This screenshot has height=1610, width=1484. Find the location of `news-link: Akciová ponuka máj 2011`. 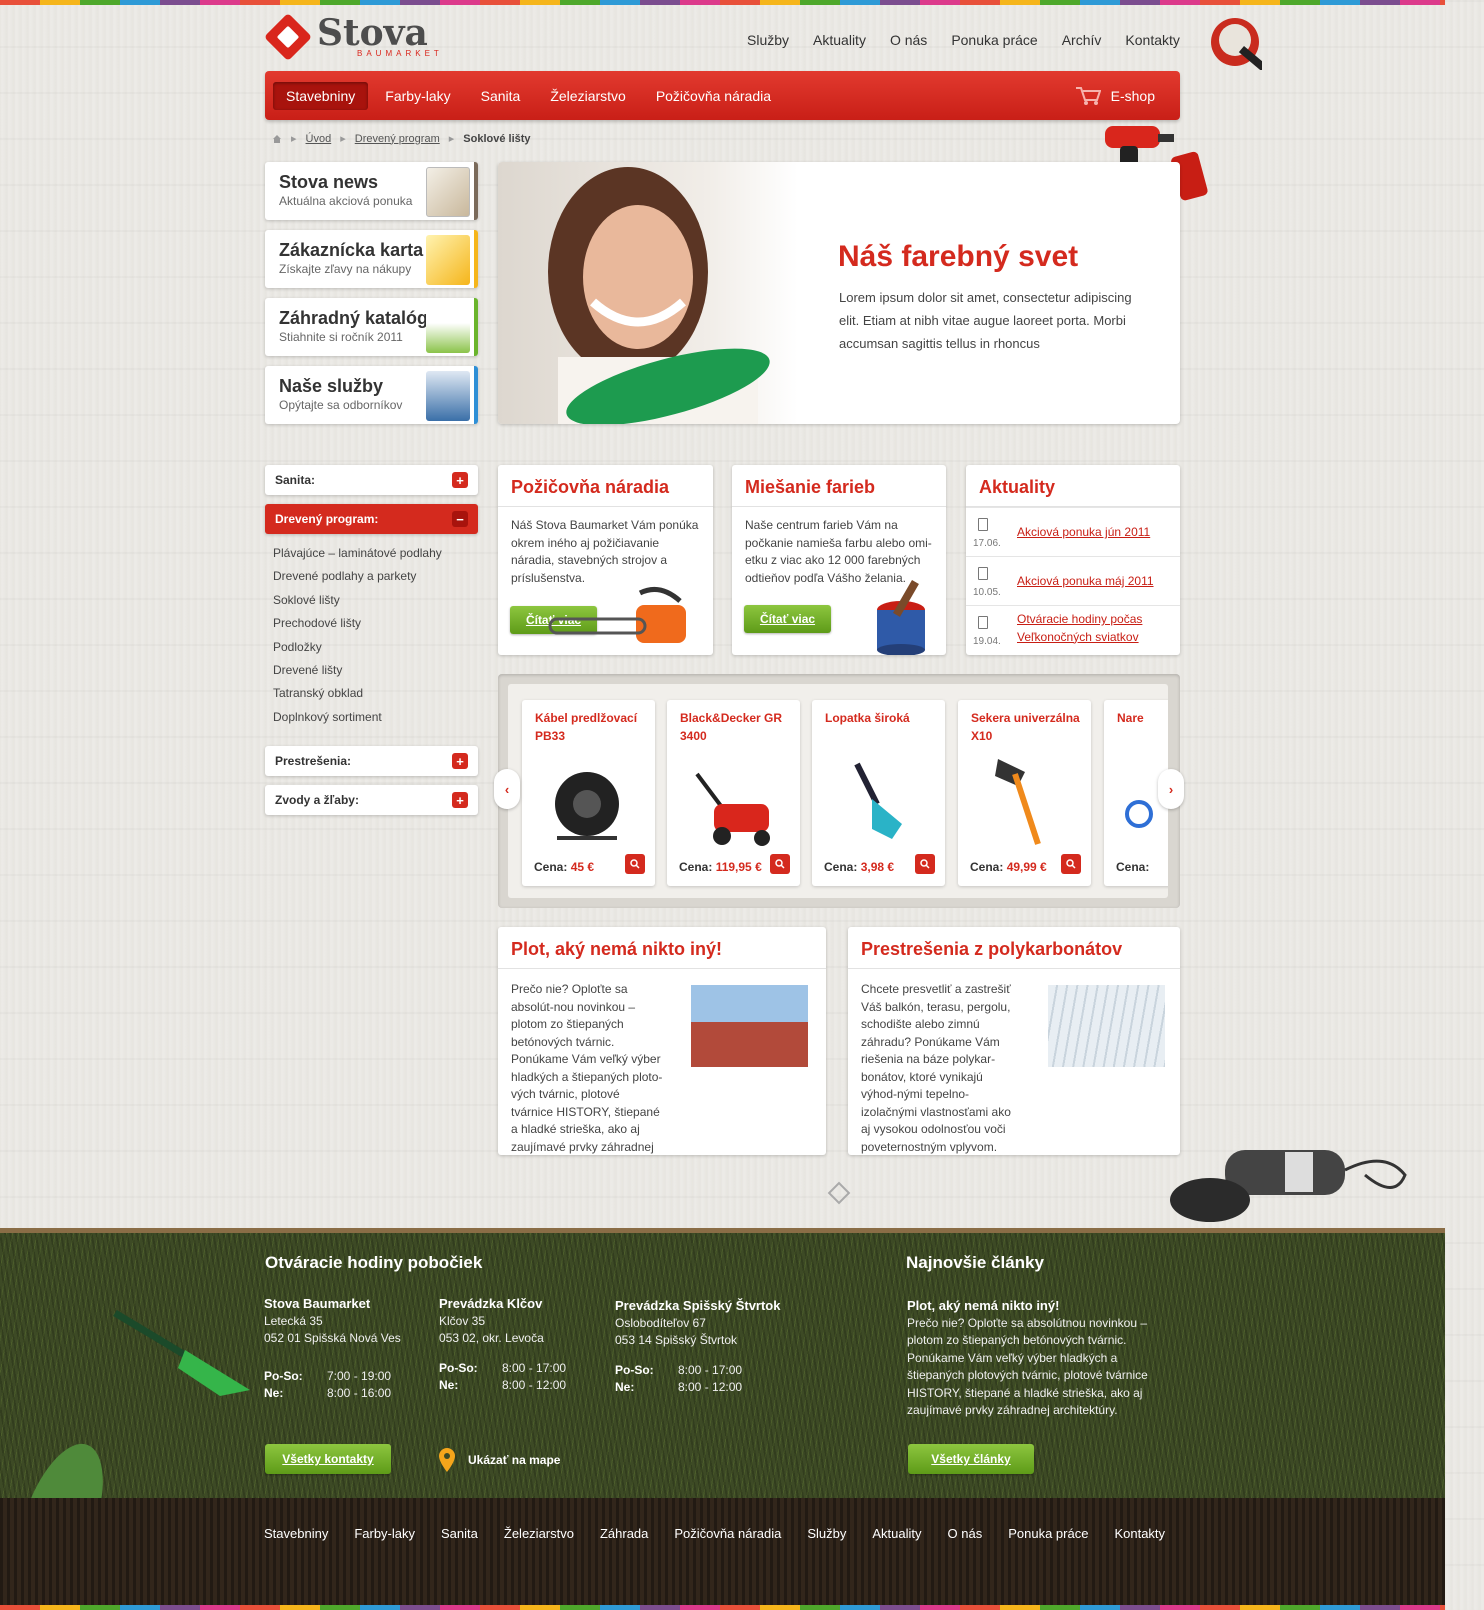

news-link: Akciová ponuka máj 2011 is located at coordinates (1085, 582).